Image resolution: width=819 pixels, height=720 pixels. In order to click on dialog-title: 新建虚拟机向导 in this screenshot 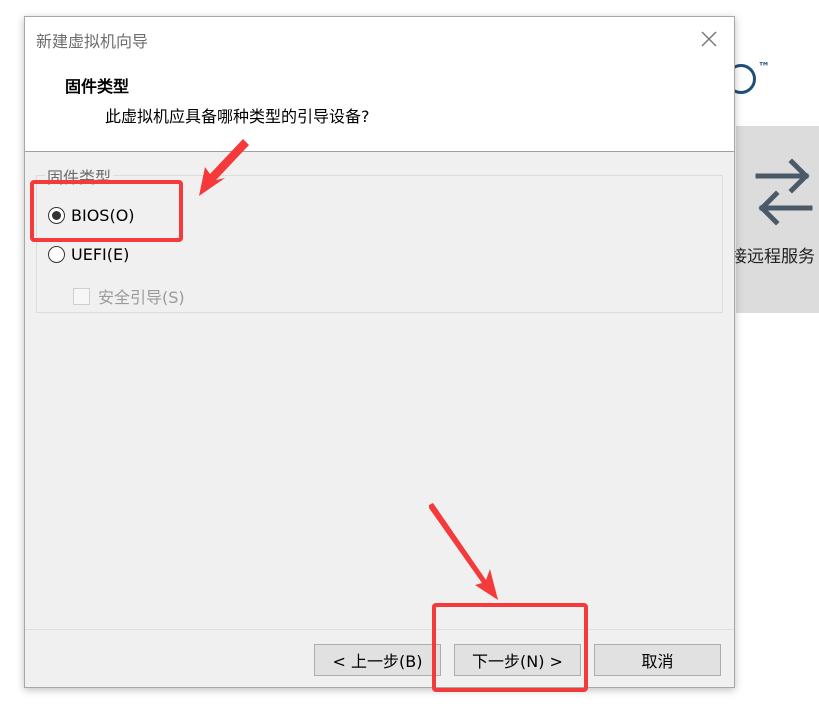, I will do `click(92, 41)`.